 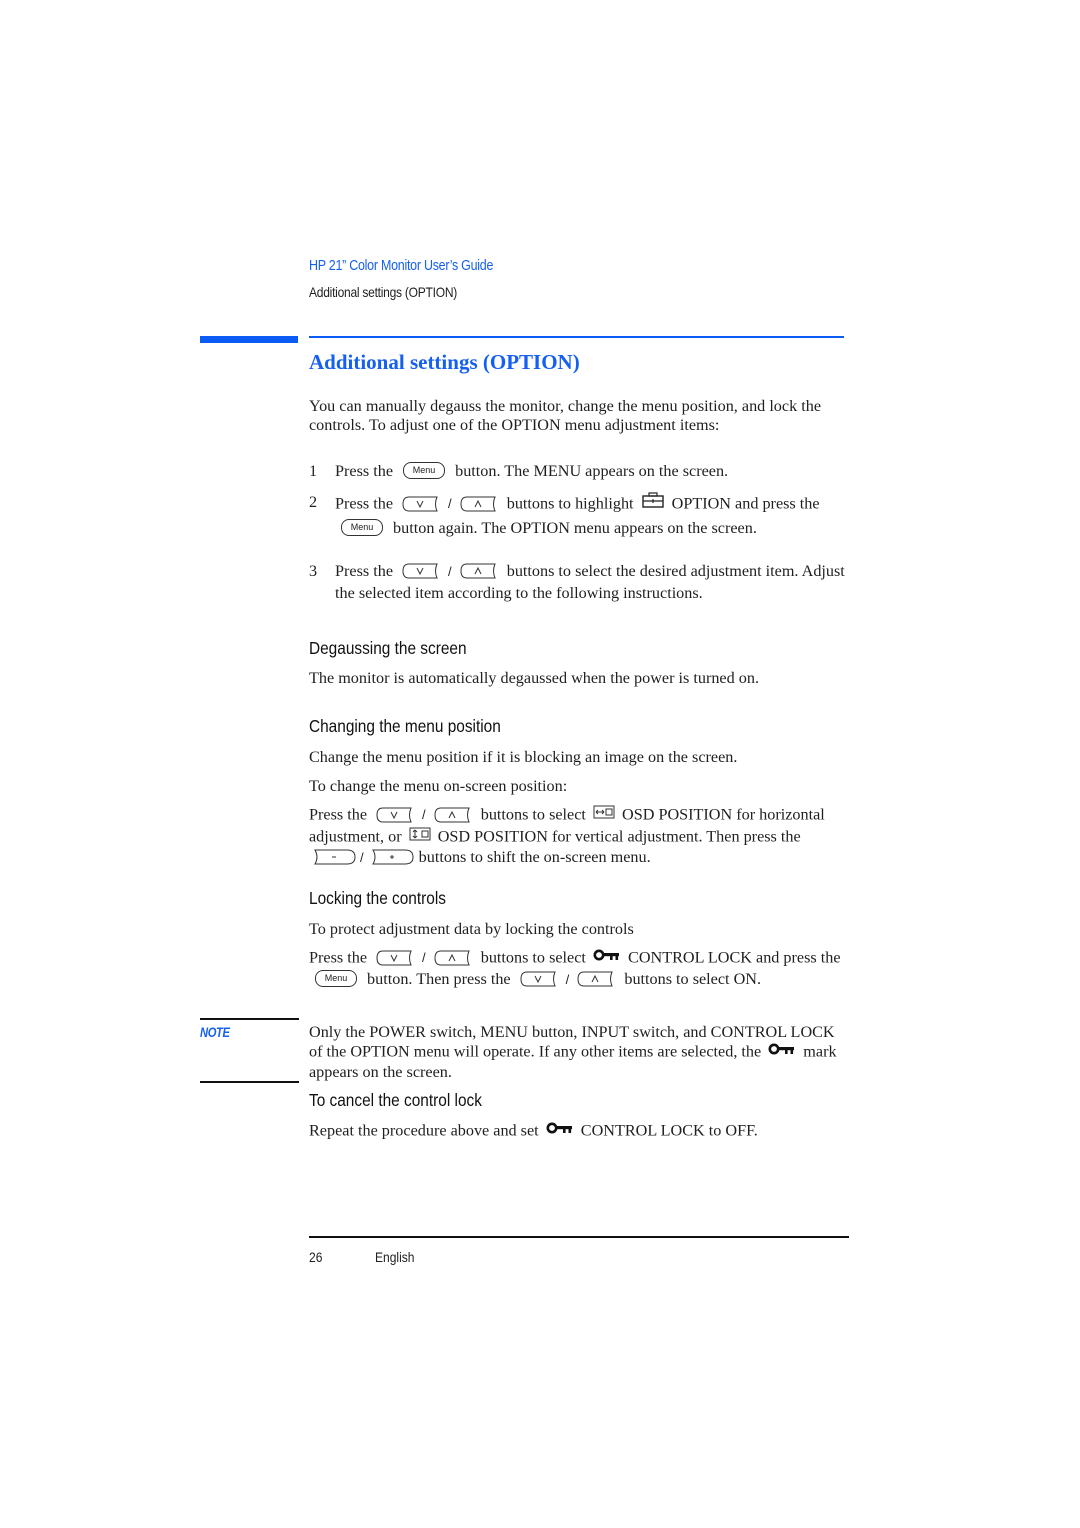 What do you see at coordinates (405, 726) in the screenshot?
I see `heading-menu-position: Changing the menu position` at bounding box center [405, 726].